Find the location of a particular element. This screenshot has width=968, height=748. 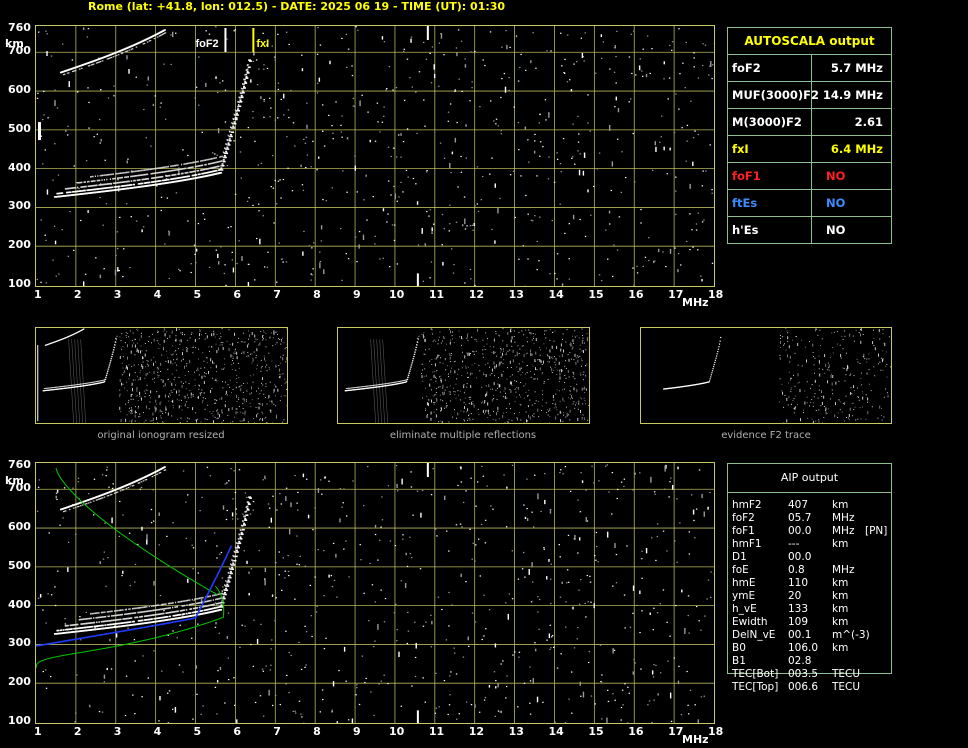

bot-y-tick: 700 is located at coordinates (19, 488).